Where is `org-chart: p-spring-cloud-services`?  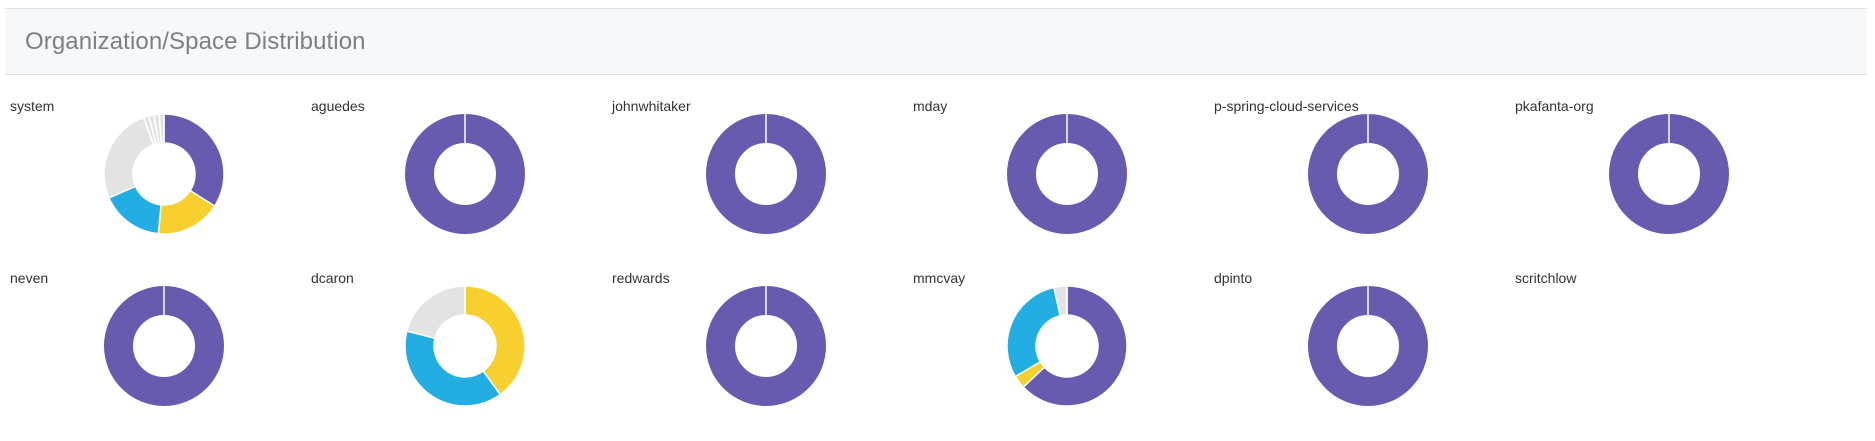 org-chart: p-spring-cloud-services is located at coordinates (1359, 161).